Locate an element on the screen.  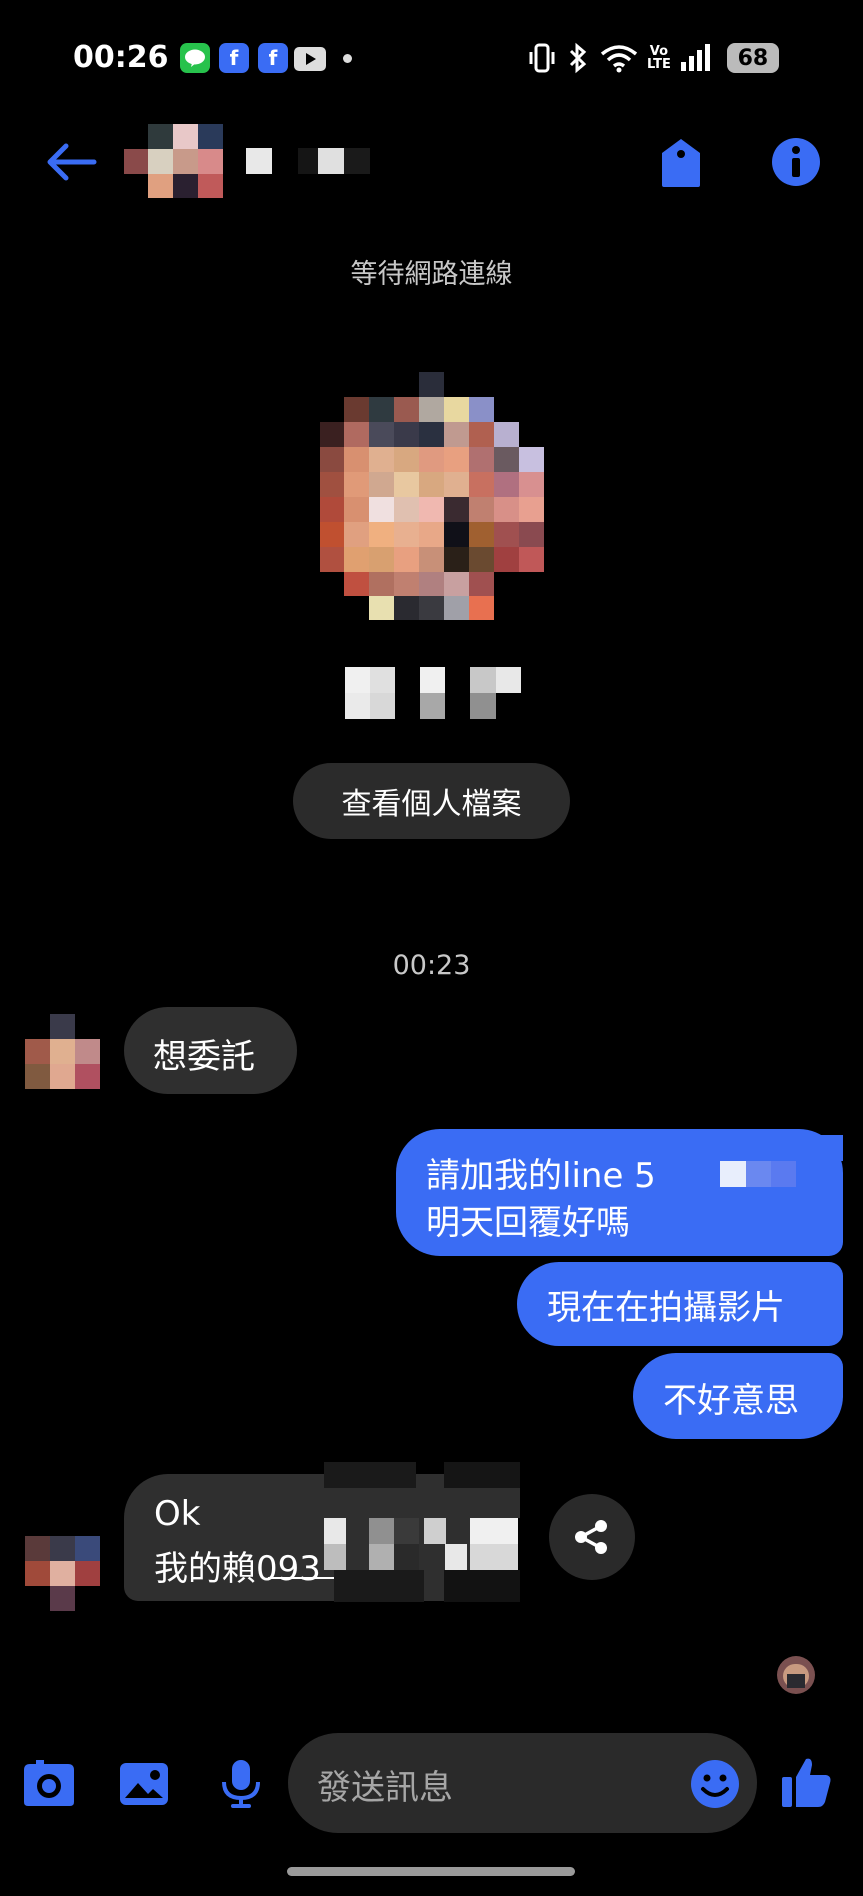
incoming-message: 想委託 is located at coordinates (210, 1050).